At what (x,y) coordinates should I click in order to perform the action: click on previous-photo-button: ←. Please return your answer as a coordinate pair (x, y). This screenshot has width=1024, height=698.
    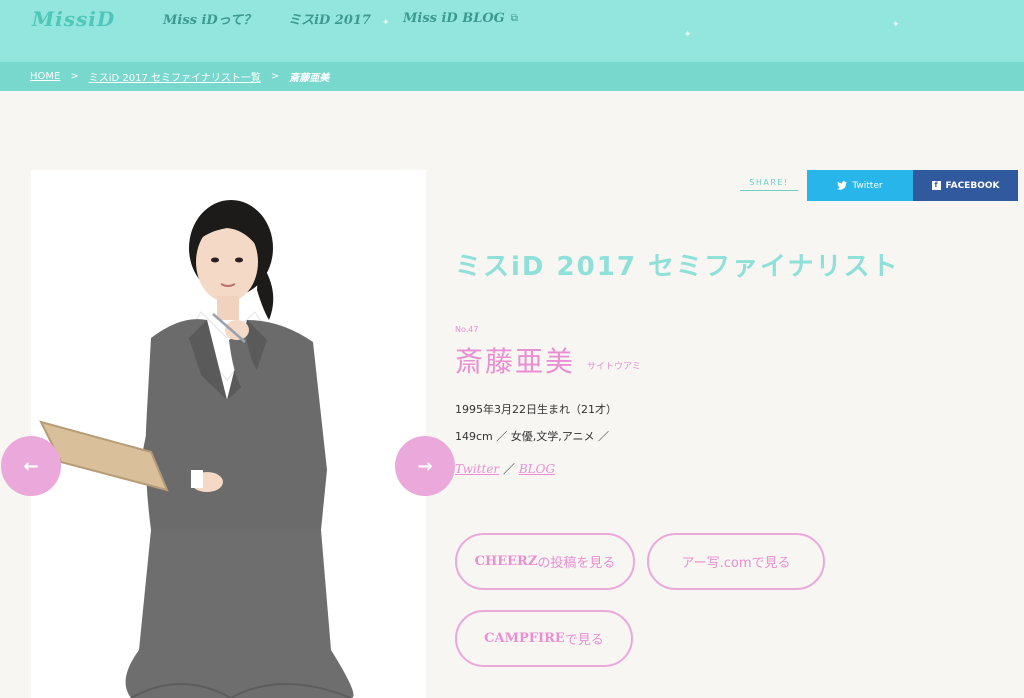
    Looking at the image, I should click on (31, 466).